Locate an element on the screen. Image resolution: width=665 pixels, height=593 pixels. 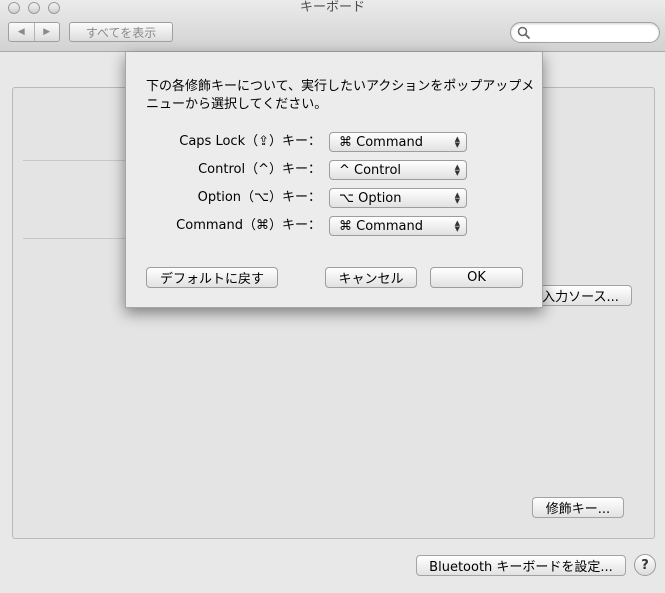
back-forward-control: ◀ ▶ is located at coordinates (34, 32).